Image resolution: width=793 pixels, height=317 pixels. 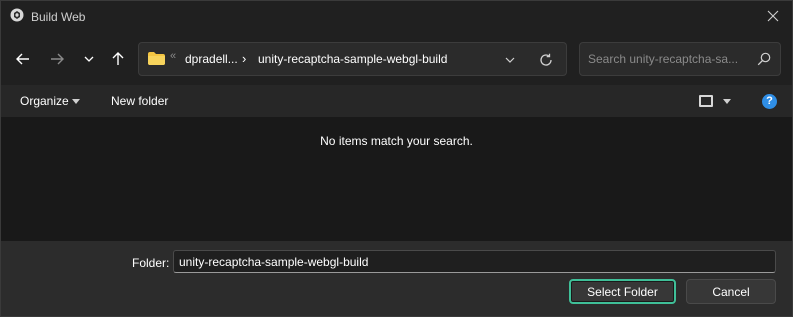 I want to click on recent-locations-button, so click(x=89, y=59).